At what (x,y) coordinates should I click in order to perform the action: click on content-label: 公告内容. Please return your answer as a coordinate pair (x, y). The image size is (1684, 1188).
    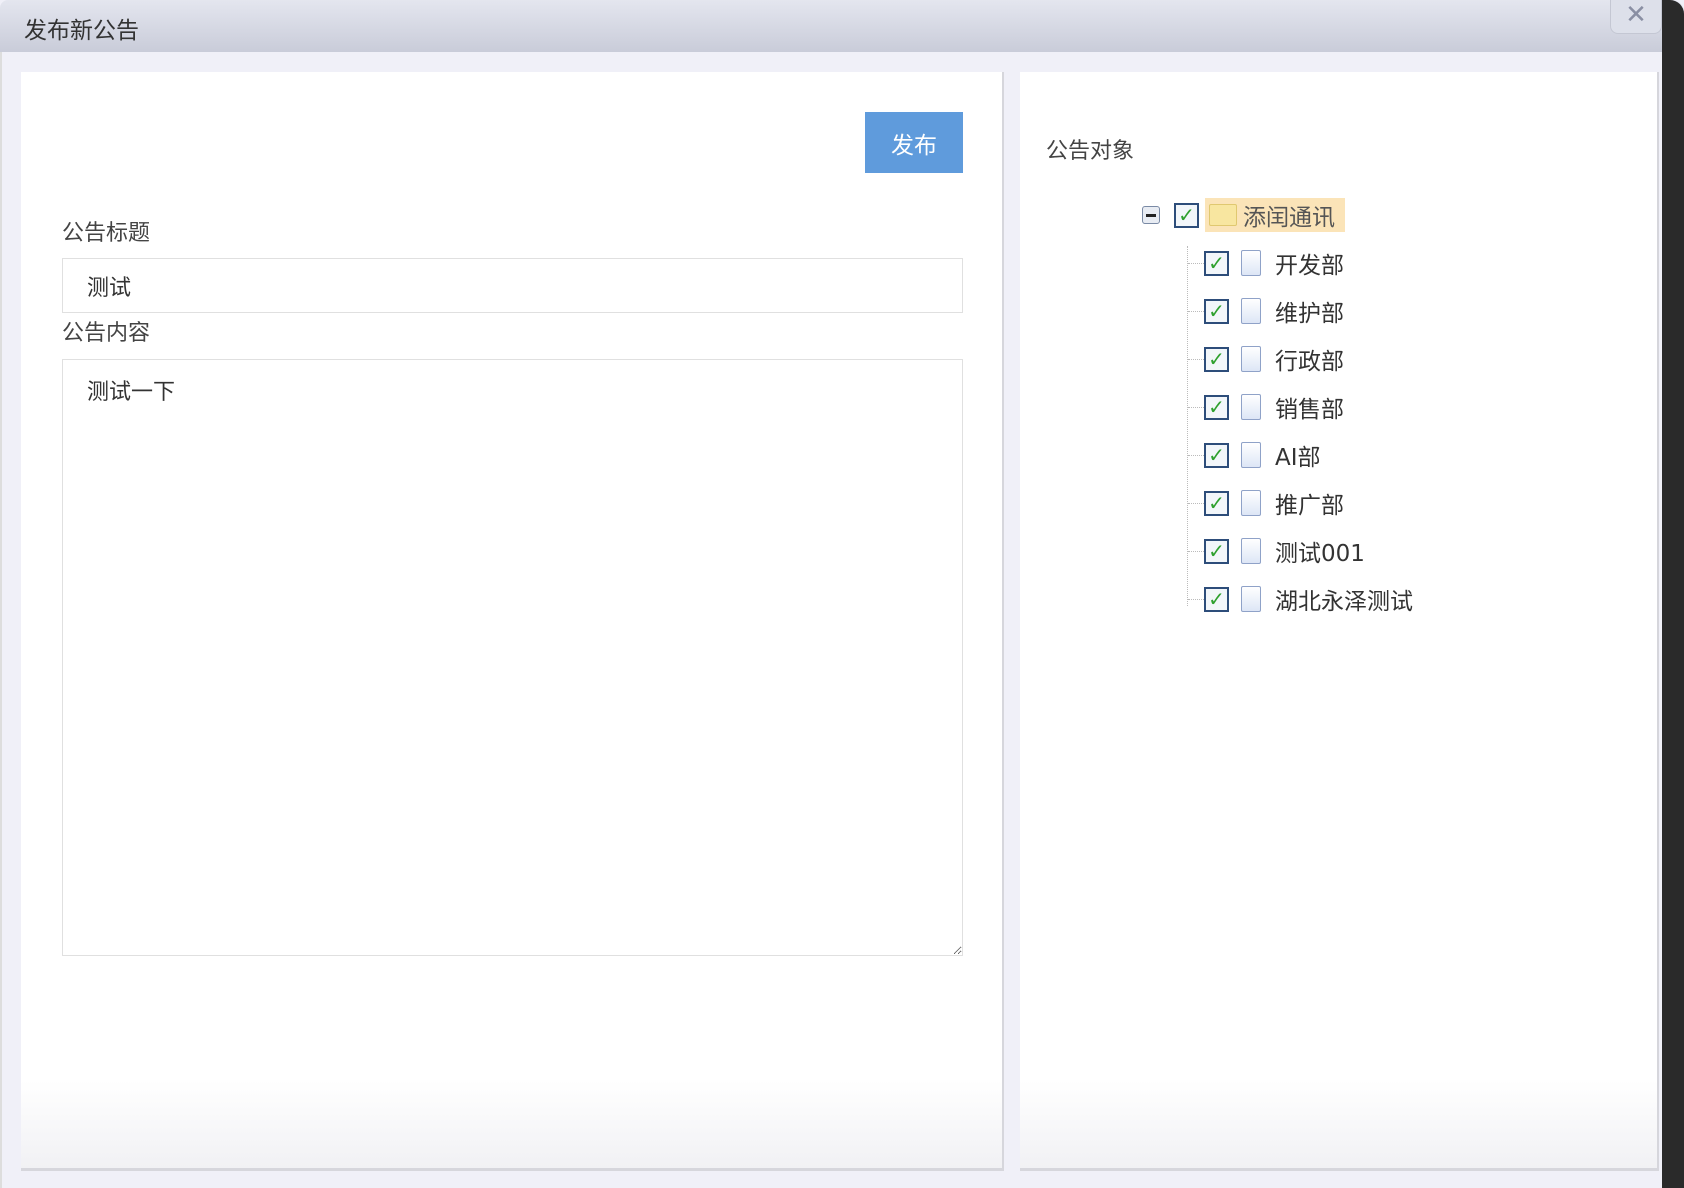
    Looking at the image, I should click on (106, 333).